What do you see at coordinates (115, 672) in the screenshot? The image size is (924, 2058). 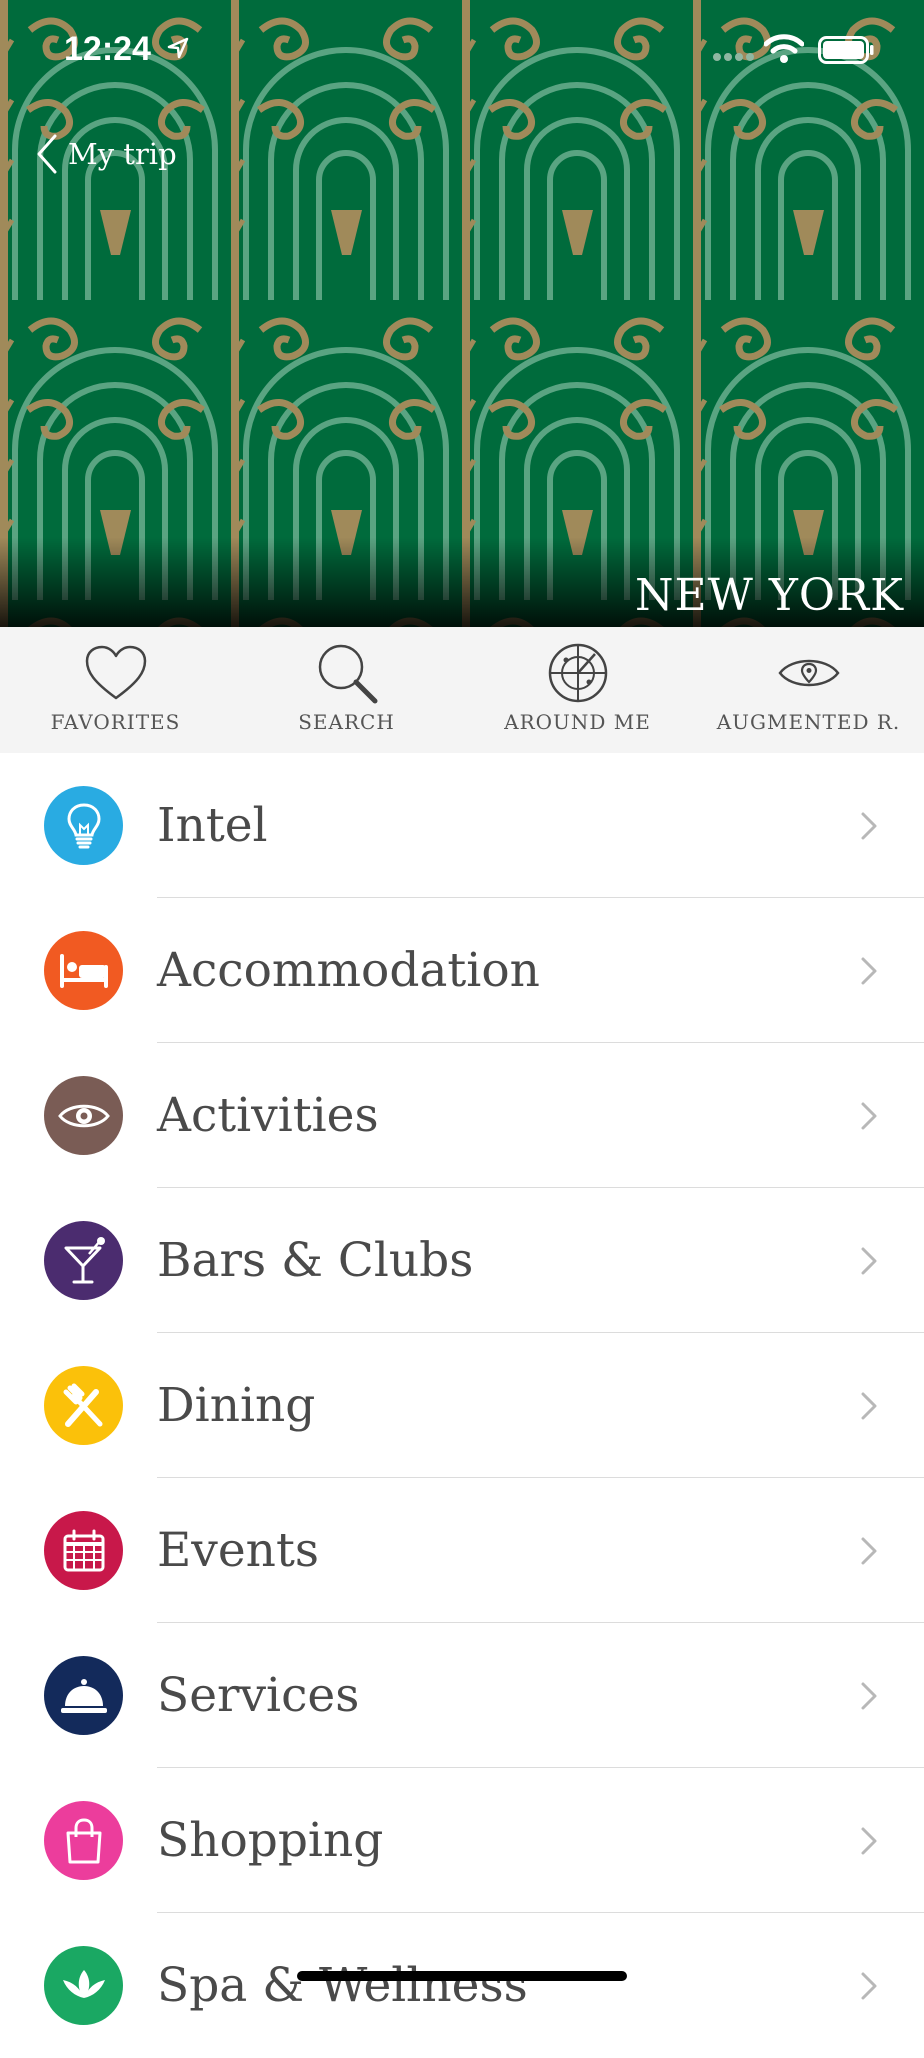 I see `heart-icon` at bounding box center [115, 672].